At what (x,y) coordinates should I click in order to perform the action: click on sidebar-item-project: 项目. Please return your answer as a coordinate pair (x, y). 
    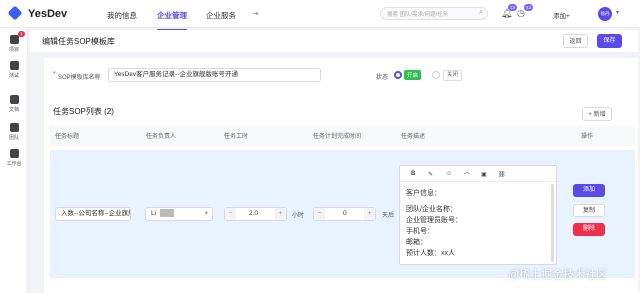
    Looking at the image, I should click on (14, 44).